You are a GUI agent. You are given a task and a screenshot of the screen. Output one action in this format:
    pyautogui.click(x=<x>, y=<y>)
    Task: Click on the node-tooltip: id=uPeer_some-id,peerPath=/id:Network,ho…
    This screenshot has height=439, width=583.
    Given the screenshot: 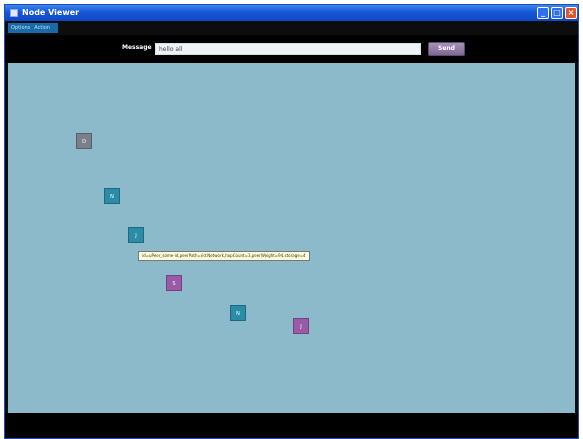 What is the action you would take?
    pyautogui.click(x=224, y=256)
    